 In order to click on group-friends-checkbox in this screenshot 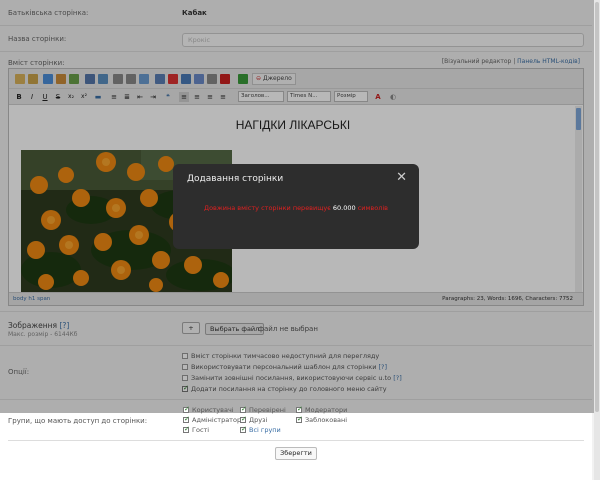, I will do `click(243, 419)`.